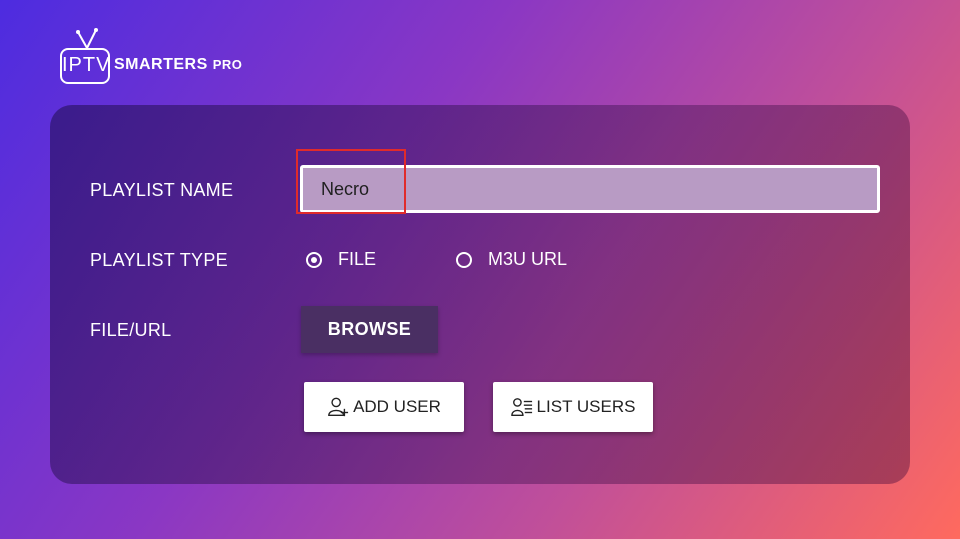  What do you see at coordinates (131, 330) in the screenshot?
I see `file-url-label: FILE/URL` at bounding box center [131, 330].